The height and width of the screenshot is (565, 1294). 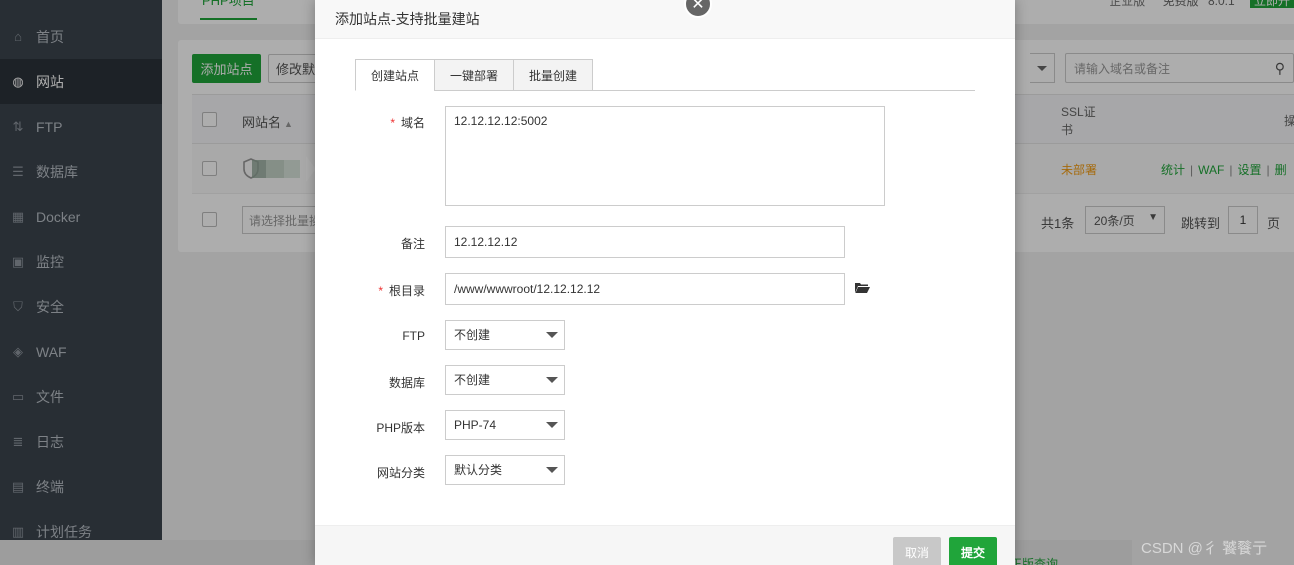 I want to click on domain-label: * 域名, so click(x=407, y=123).